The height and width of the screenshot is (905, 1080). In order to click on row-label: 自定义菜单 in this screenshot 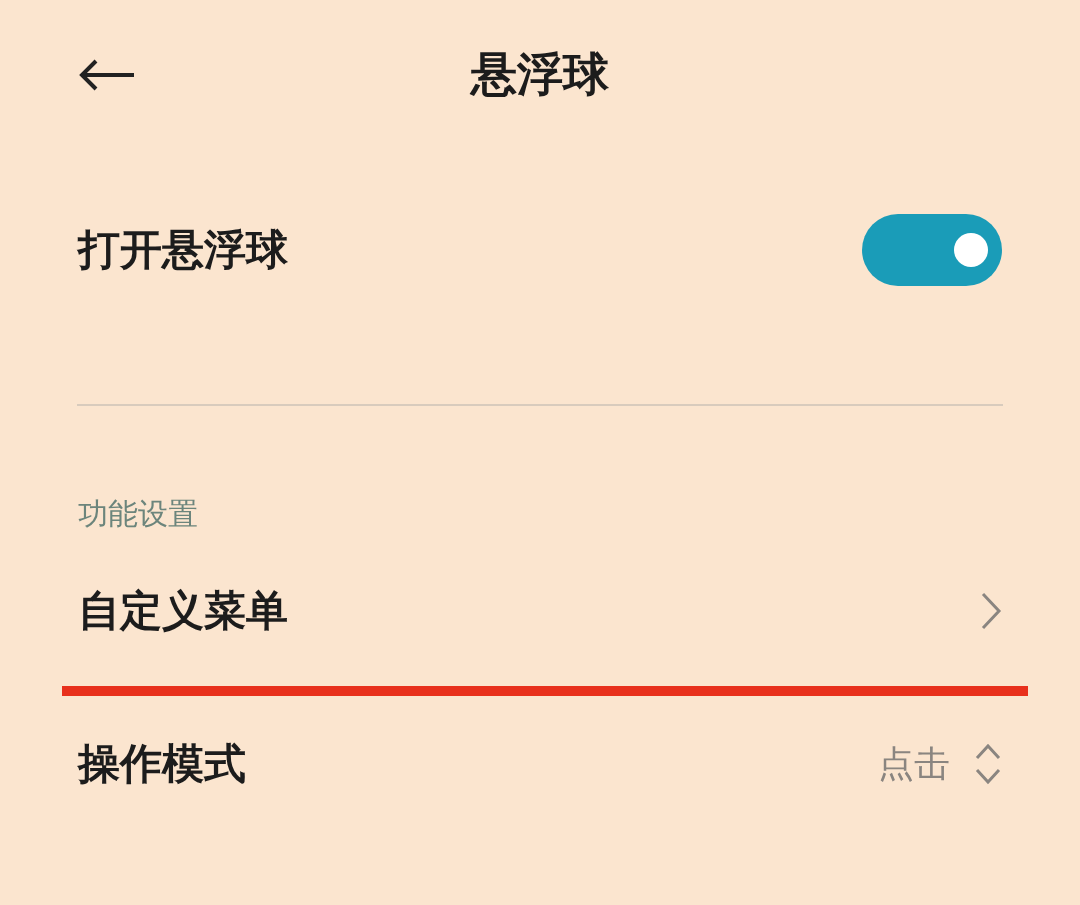, I will do `click(183, 611)`.